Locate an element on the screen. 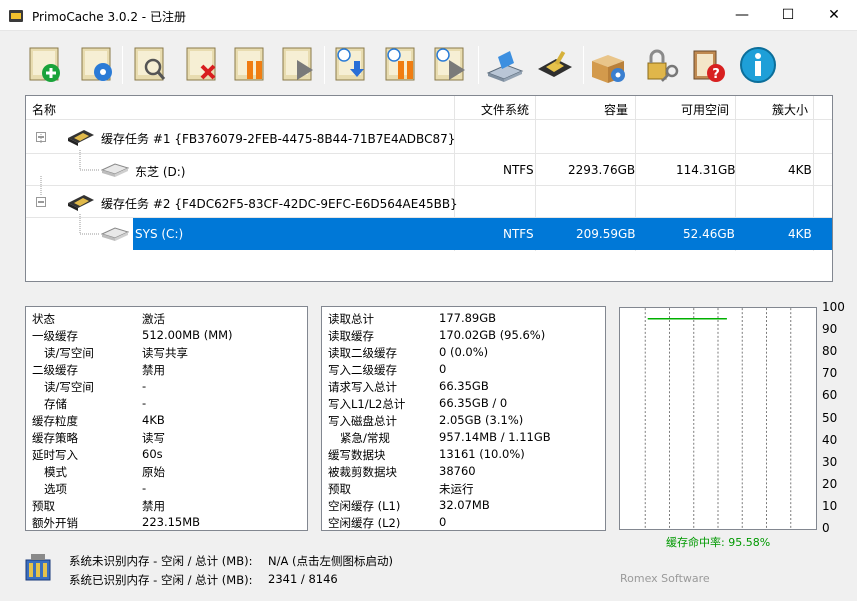 Image resolution: width=857 pixels, height=601 pixels. about-button is located at coordinates (758, 65).